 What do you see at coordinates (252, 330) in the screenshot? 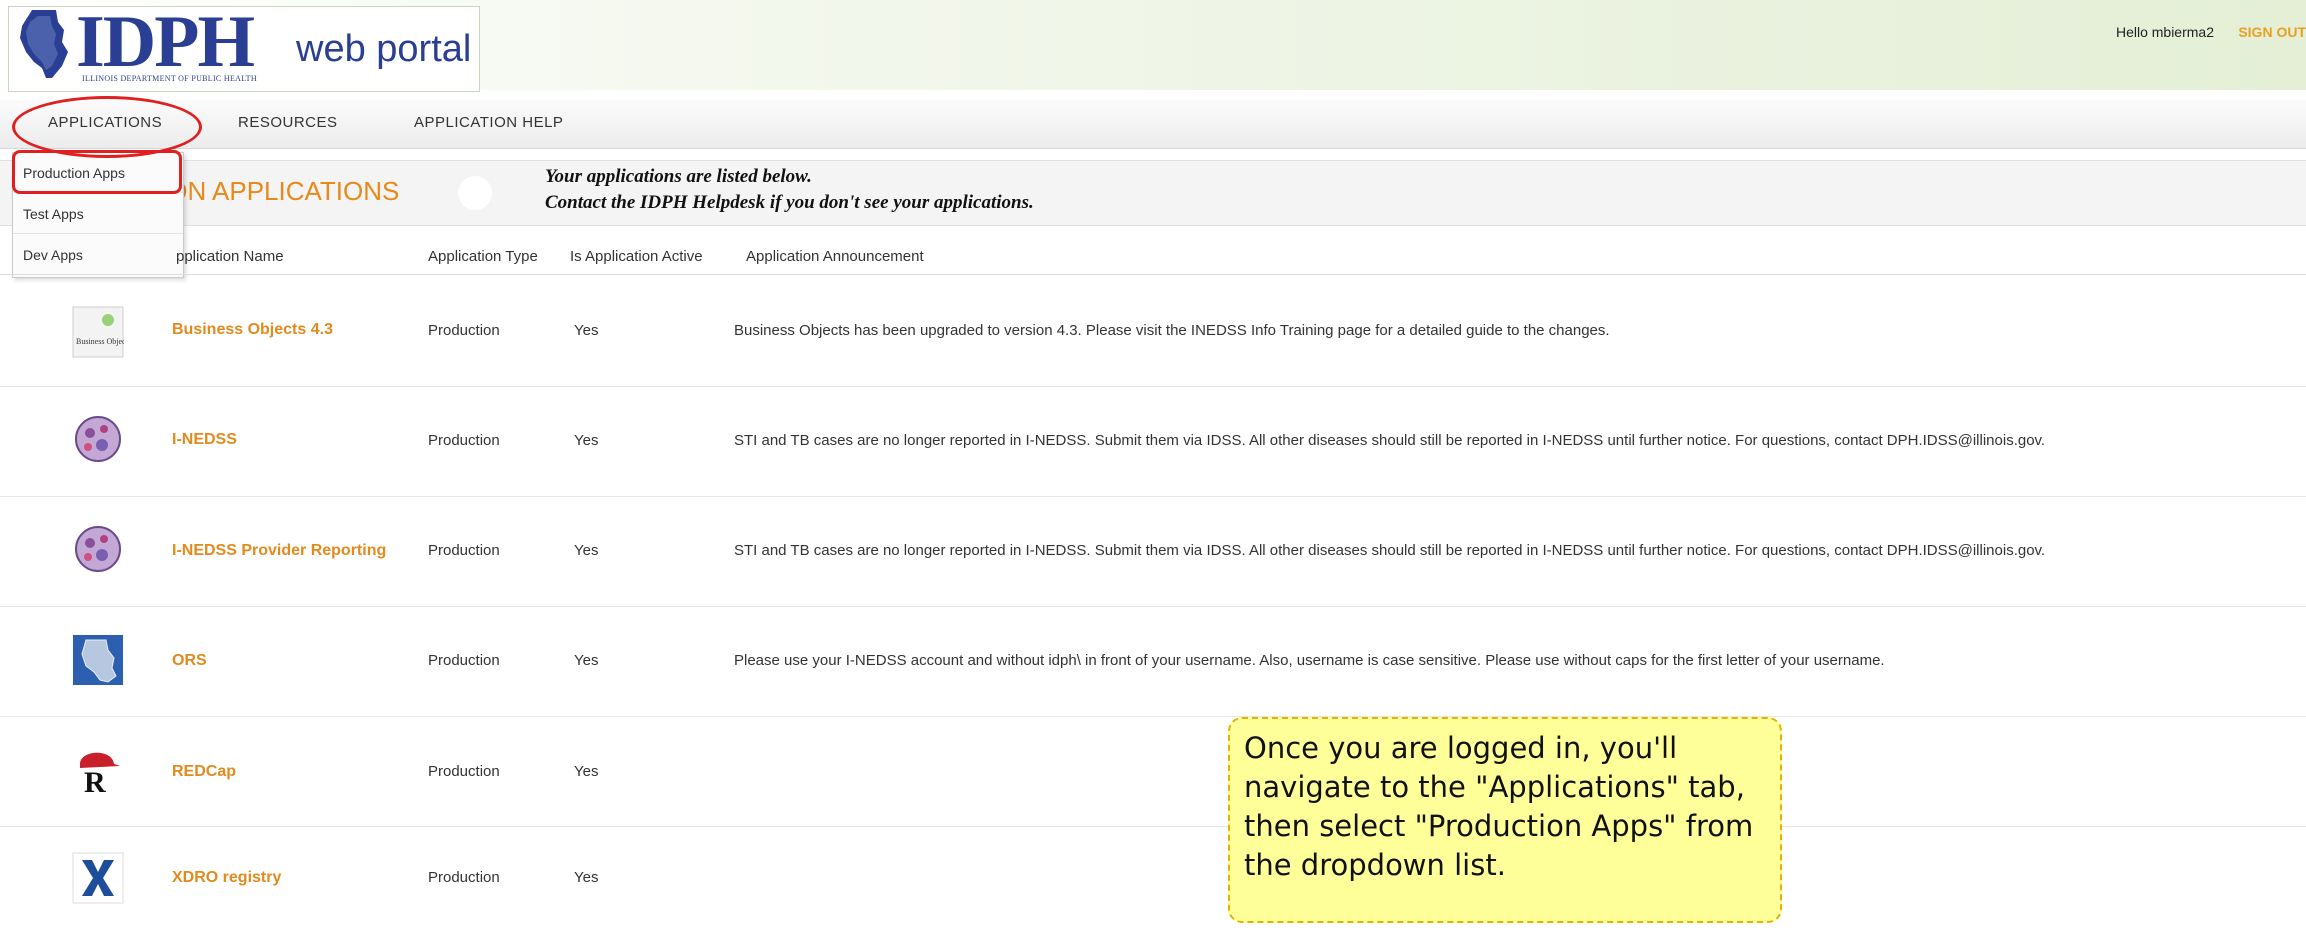
I see `app-name-link: Business Objects 4.3` at bounding box center [252, 330].